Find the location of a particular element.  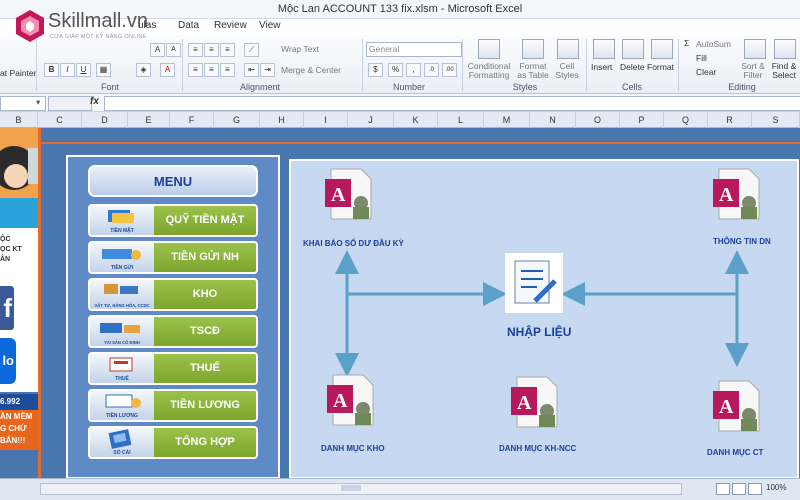

number-format-select: General is located at coordinates (414, 49).